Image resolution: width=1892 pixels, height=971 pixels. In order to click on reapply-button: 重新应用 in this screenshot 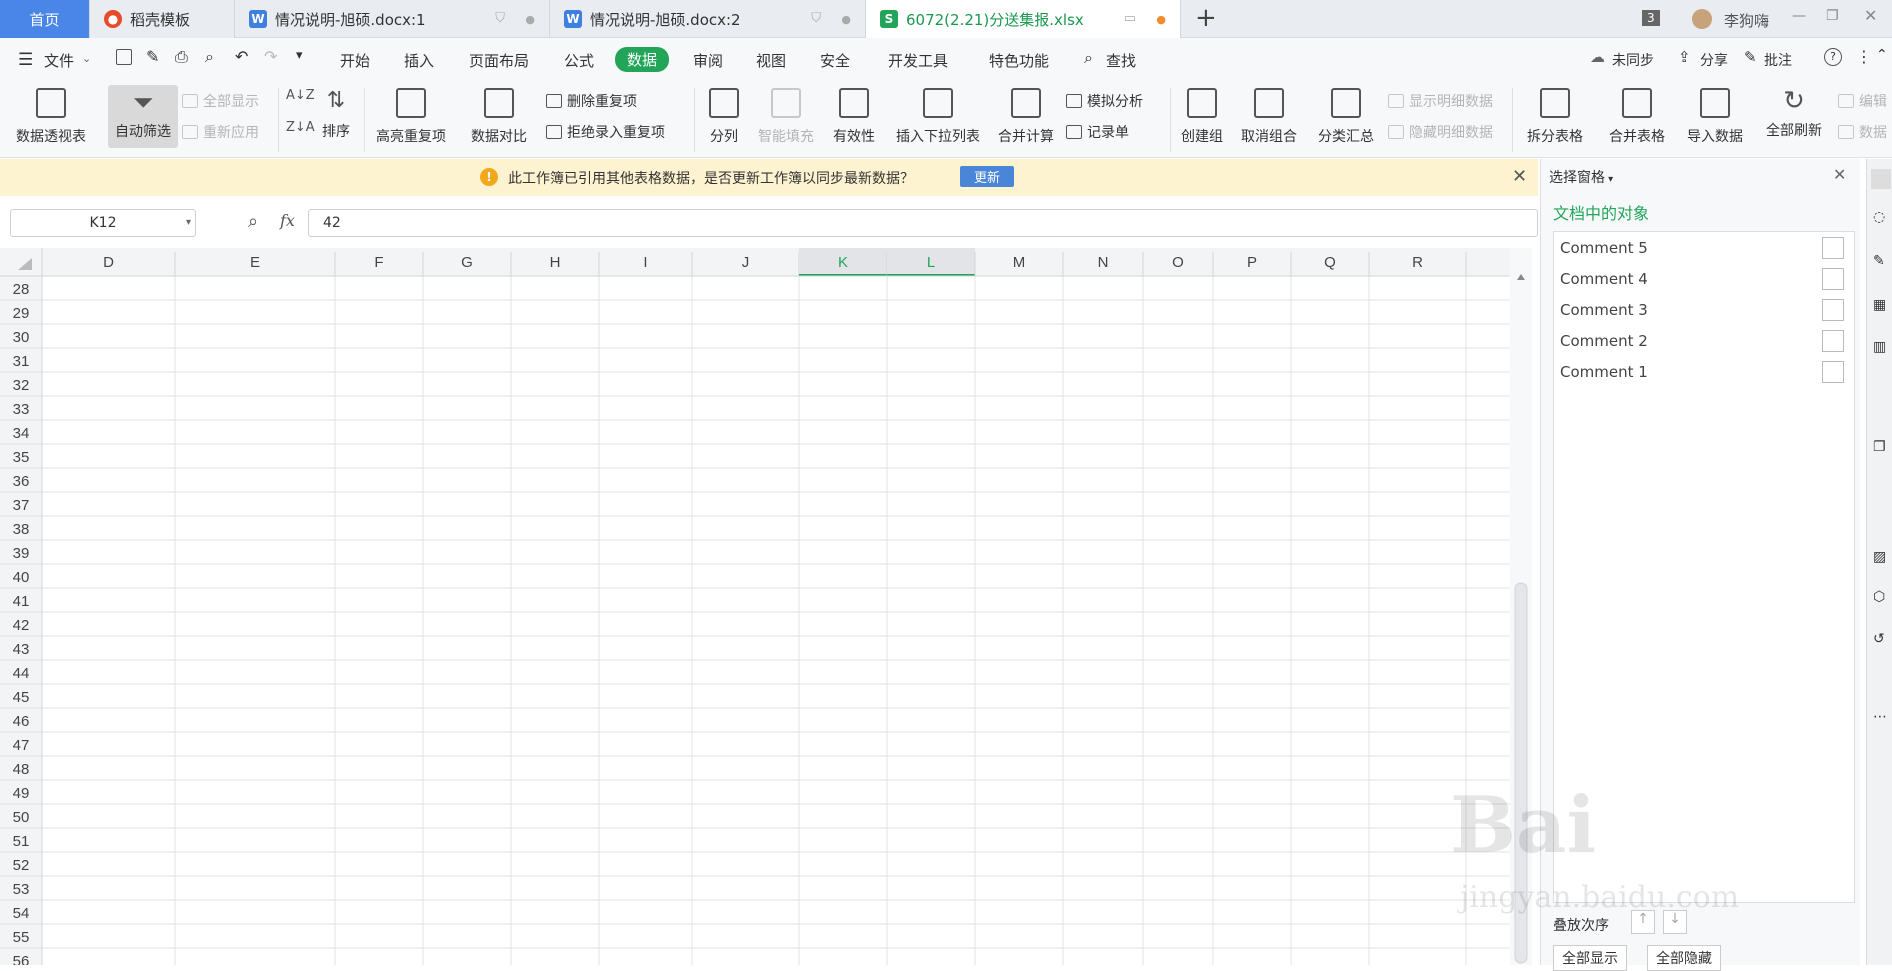, I will do `click(220, 132)`.